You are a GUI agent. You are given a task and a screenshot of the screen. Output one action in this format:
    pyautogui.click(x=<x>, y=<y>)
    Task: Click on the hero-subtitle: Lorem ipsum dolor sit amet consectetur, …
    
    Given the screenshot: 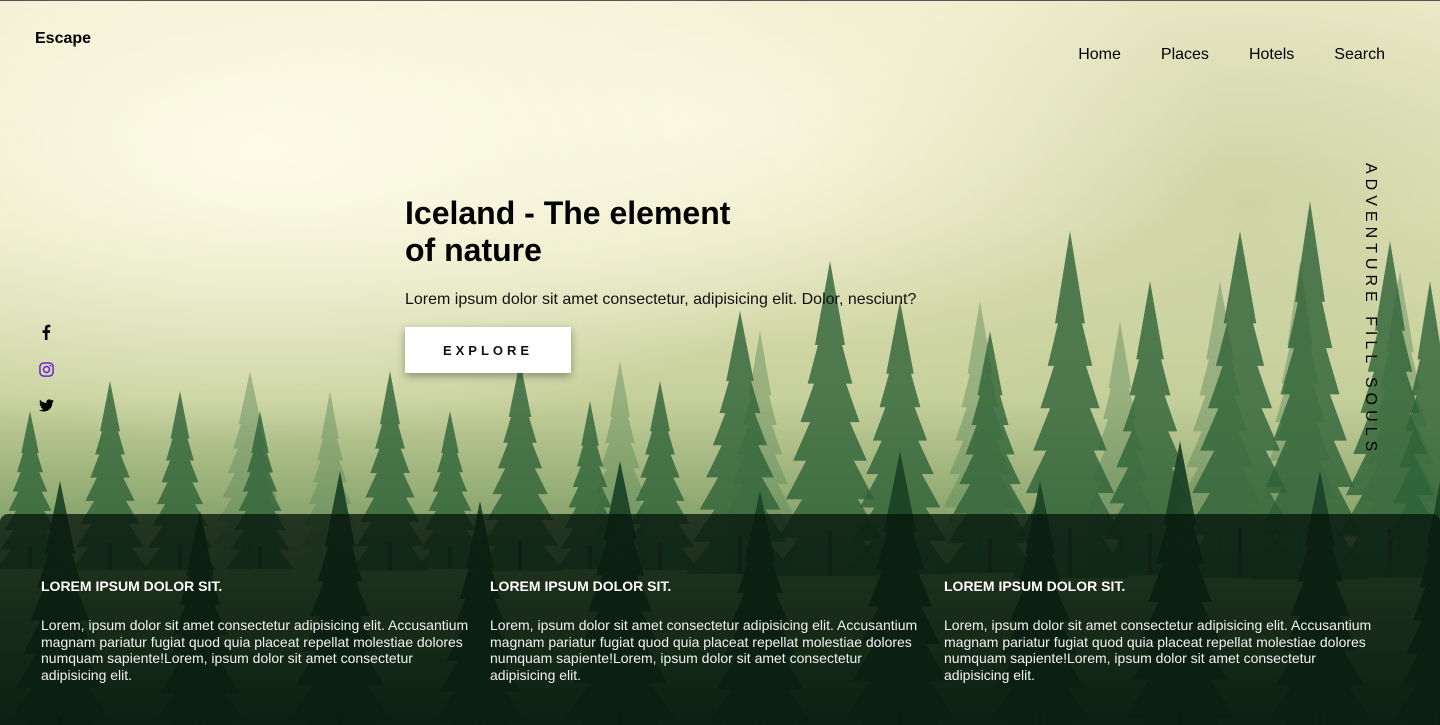 What is the action you would take?
    pyautogui.click(x=661, y=299)
    